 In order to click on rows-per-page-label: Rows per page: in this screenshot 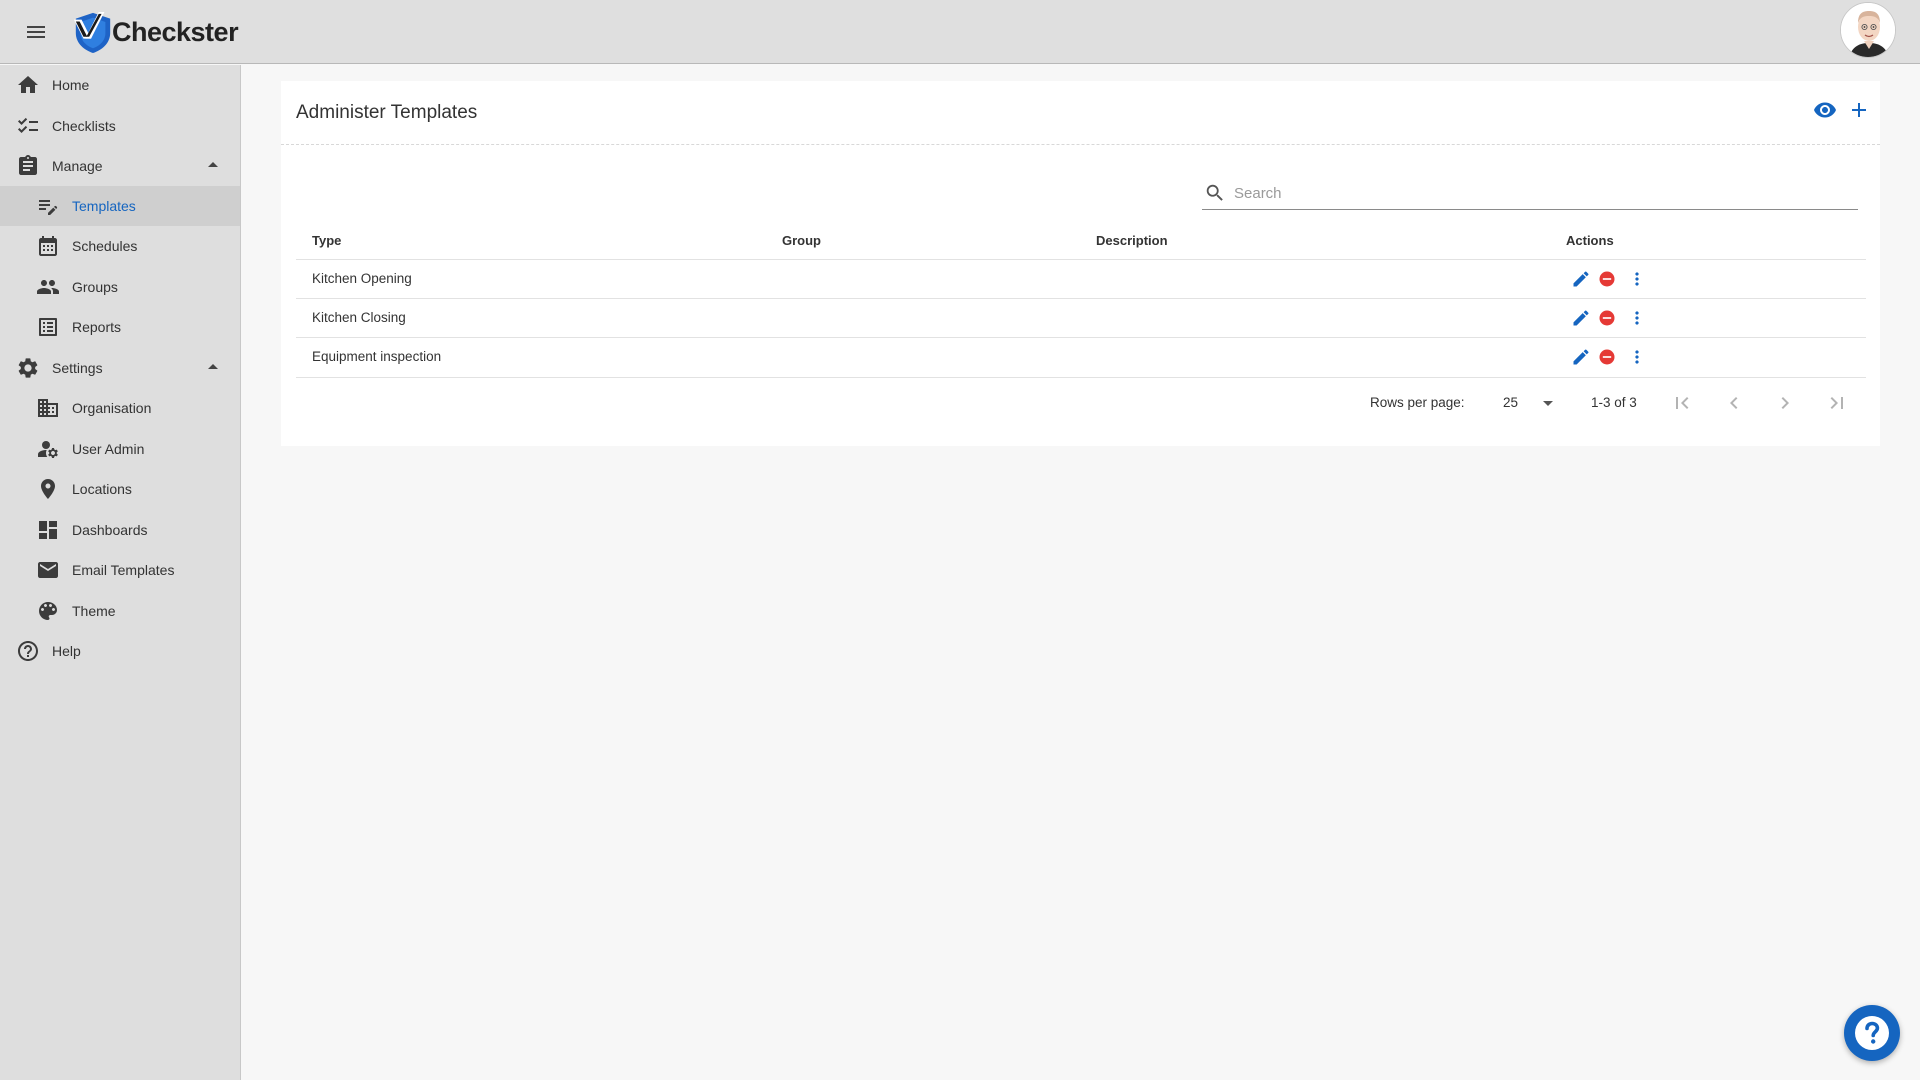, I will do `click(1417, 402)`.